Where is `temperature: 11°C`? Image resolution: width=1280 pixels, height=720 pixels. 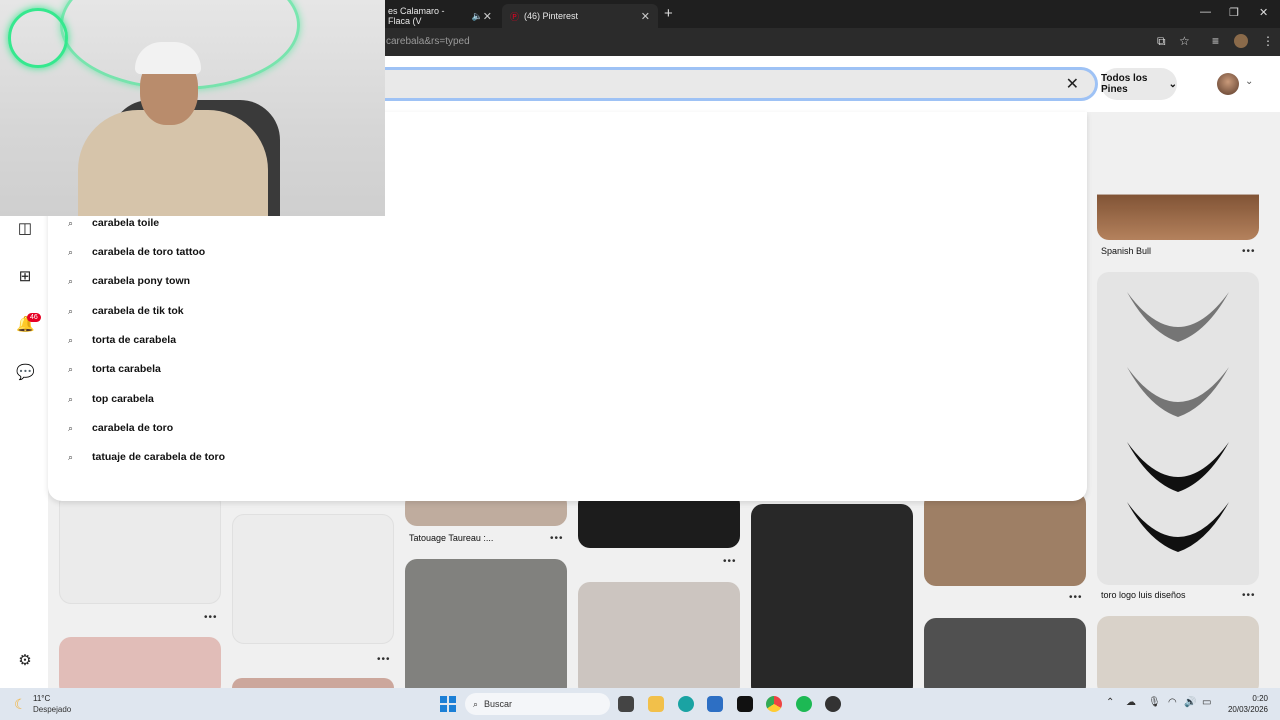
temperature: 11°C is located at coordinates (42, 698).